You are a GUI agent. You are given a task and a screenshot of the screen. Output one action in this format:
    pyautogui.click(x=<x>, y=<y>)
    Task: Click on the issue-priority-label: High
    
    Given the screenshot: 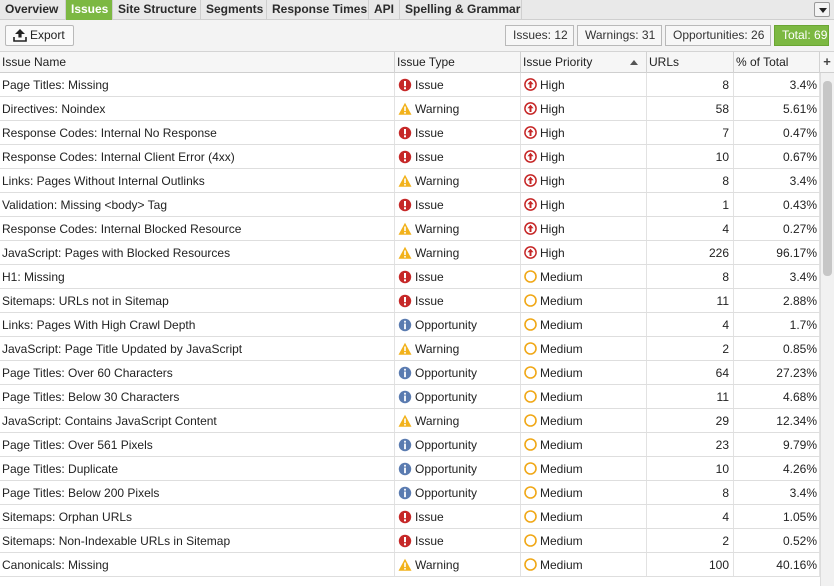 What is the action you would take?
    pyautogui.click(x=552, y=109)
    